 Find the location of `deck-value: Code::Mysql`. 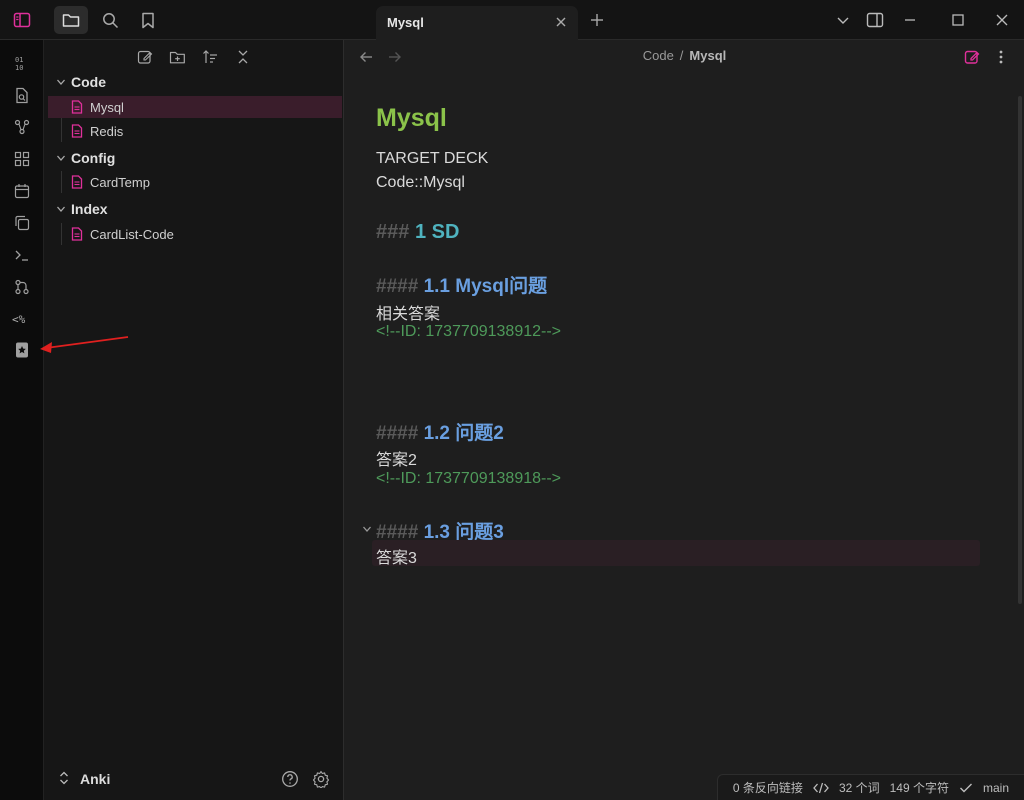

deck-value: Code::Mysql is located at coordinates (420, 182).